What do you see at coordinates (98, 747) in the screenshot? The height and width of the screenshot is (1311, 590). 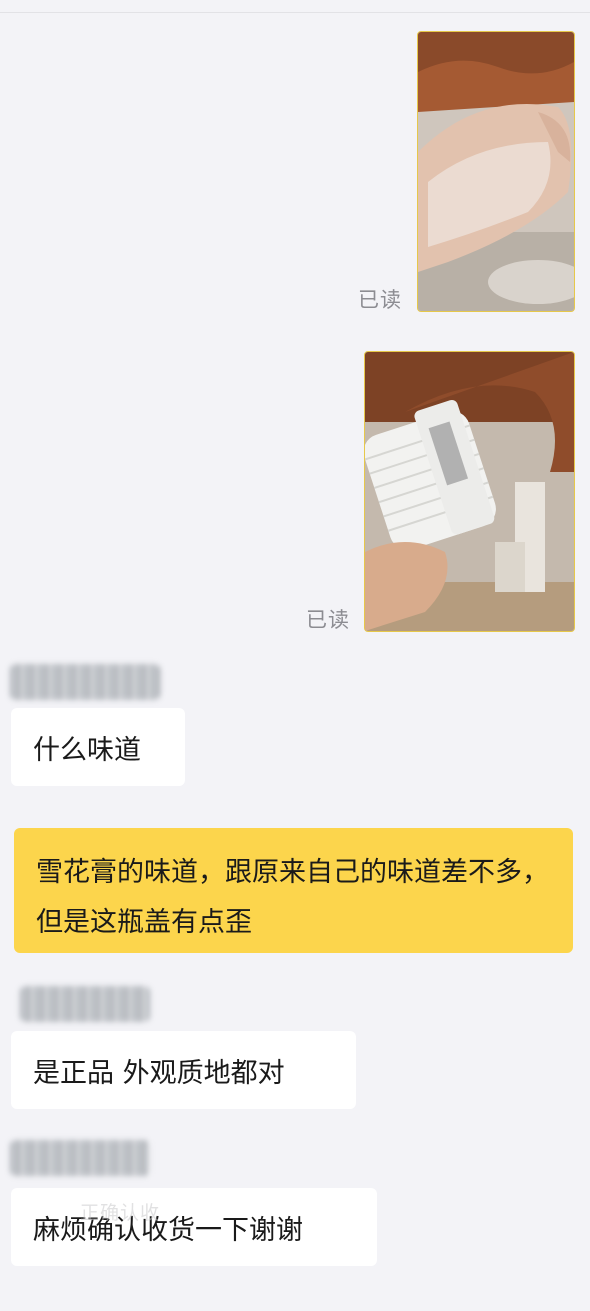 I see `message-bubble: 什么味道` at bounding box center [98, 747].